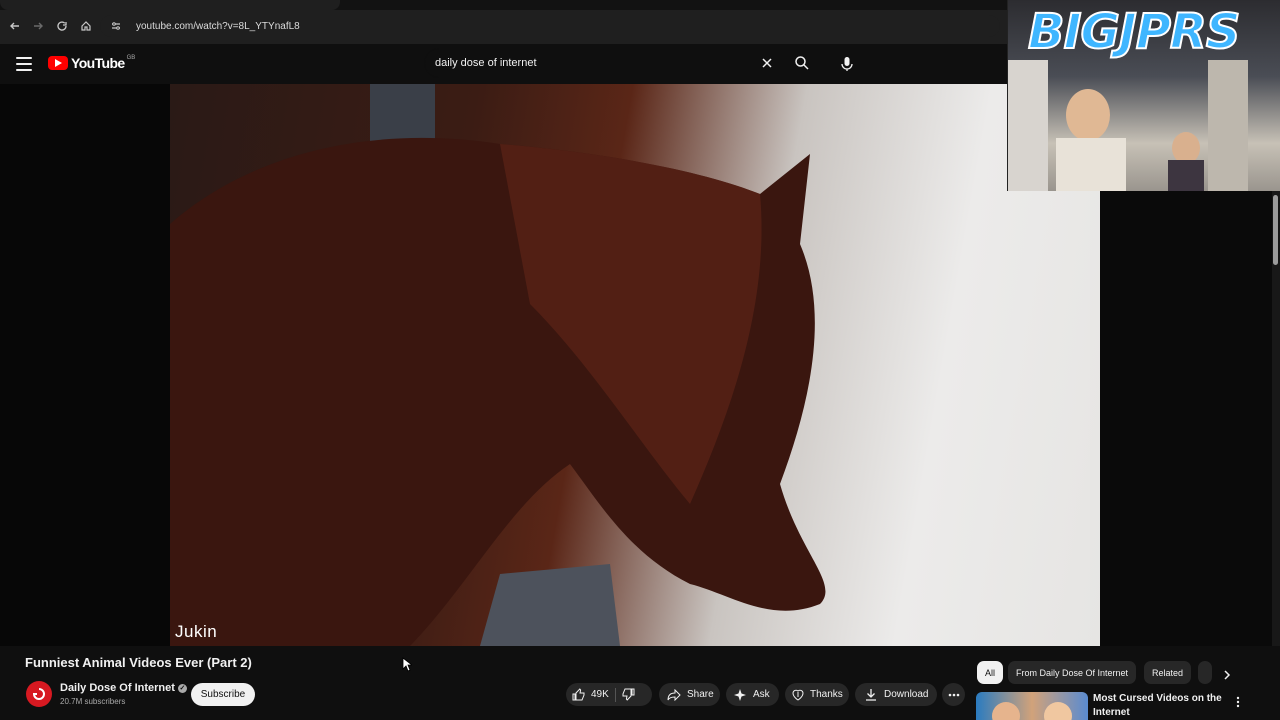 The image size is (1280, 720). What do you see at coordinates (138, 662) in the screenshot?
I see `video-title: Funniest Animal Videos Ever (Part 2)` at bounding box center [138, 662].